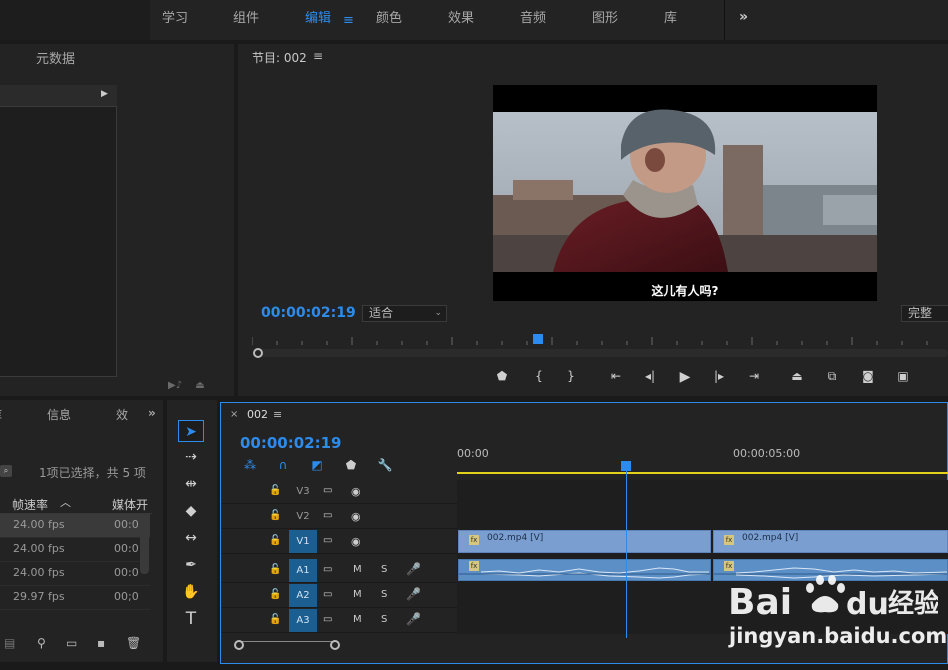 The width and height of the screenshot is (948, 670). What do you see at coordinates (130, 504) in the screenshot?
I see `column-media-start: 媒体开` at bounding box center [130, 504].